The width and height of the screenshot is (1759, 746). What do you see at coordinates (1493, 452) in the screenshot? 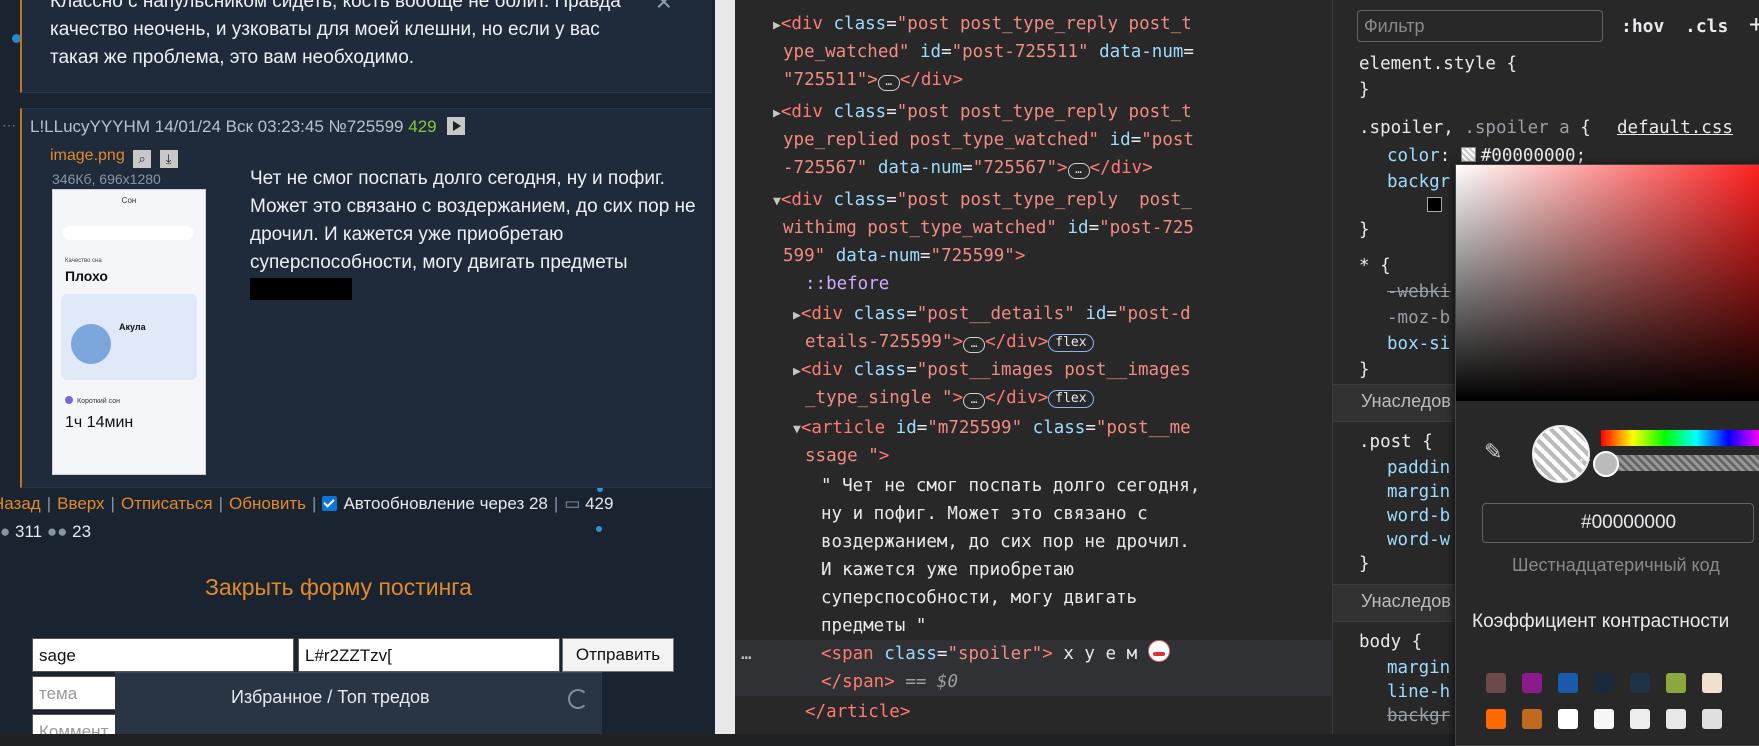
I see `eyedropper-icon: ✎` at bounding box center [1493, 452].